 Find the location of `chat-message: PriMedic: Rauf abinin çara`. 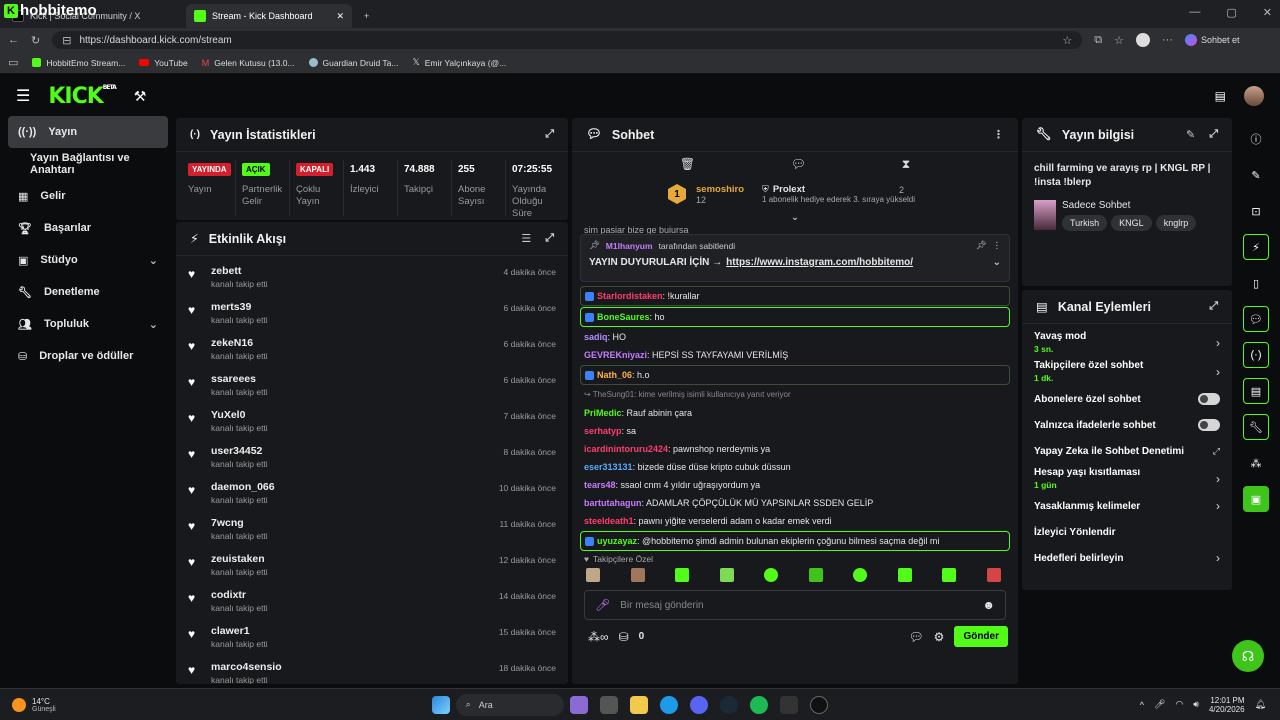

chat-message: PriMedic: Rauf abinin çara is located at coordinates (795, 413).